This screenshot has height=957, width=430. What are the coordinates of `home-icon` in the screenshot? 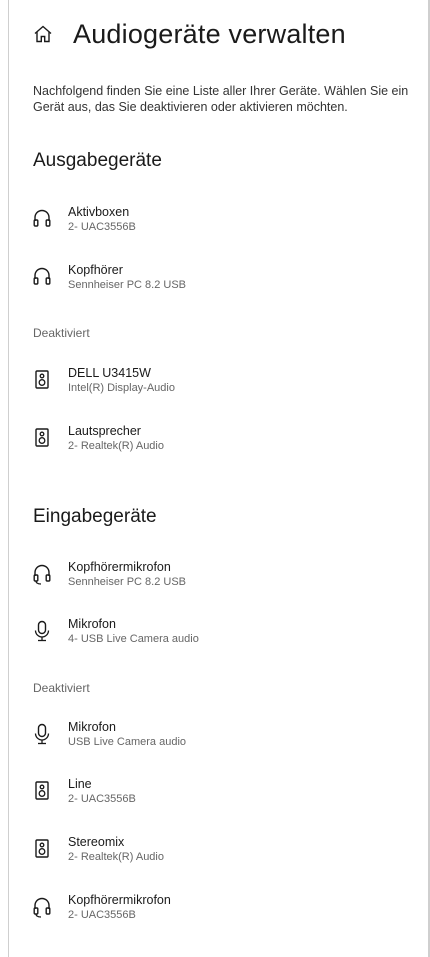 It's located at (43, 34).